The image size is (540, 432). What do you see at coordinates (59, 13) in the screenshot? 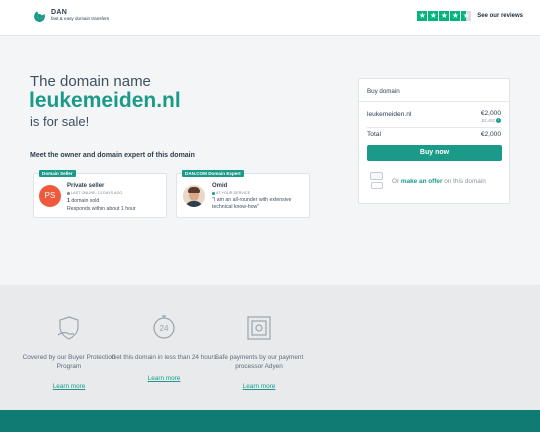
I see `brand-name: DAN` at bounding box center [59, 13].